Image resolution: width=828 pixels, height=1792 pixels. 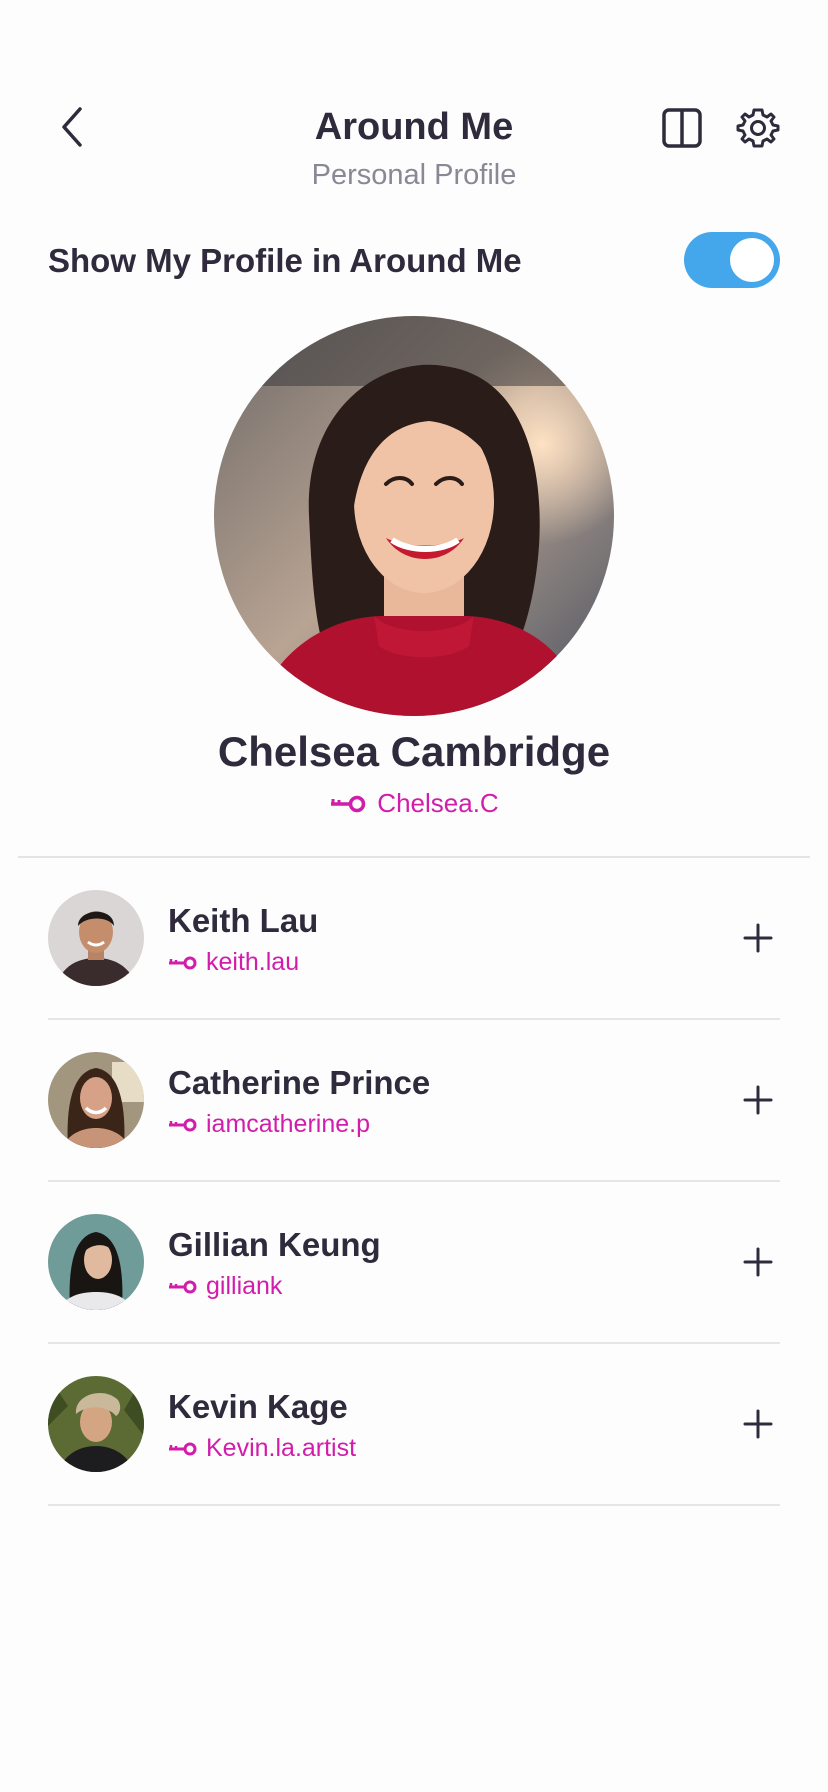 I want to click on chevron-left-icon, so click(x=72, y=127).